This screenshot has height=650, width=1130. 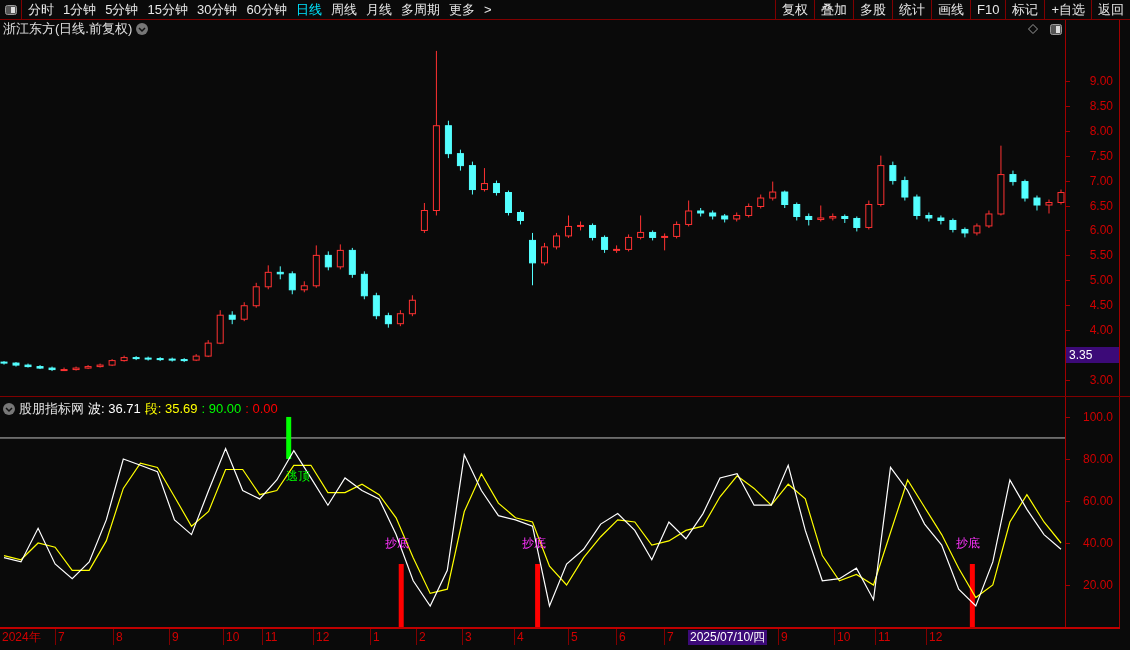 I want to click on period-tab: 30分钟, so click(x=217, y=10).